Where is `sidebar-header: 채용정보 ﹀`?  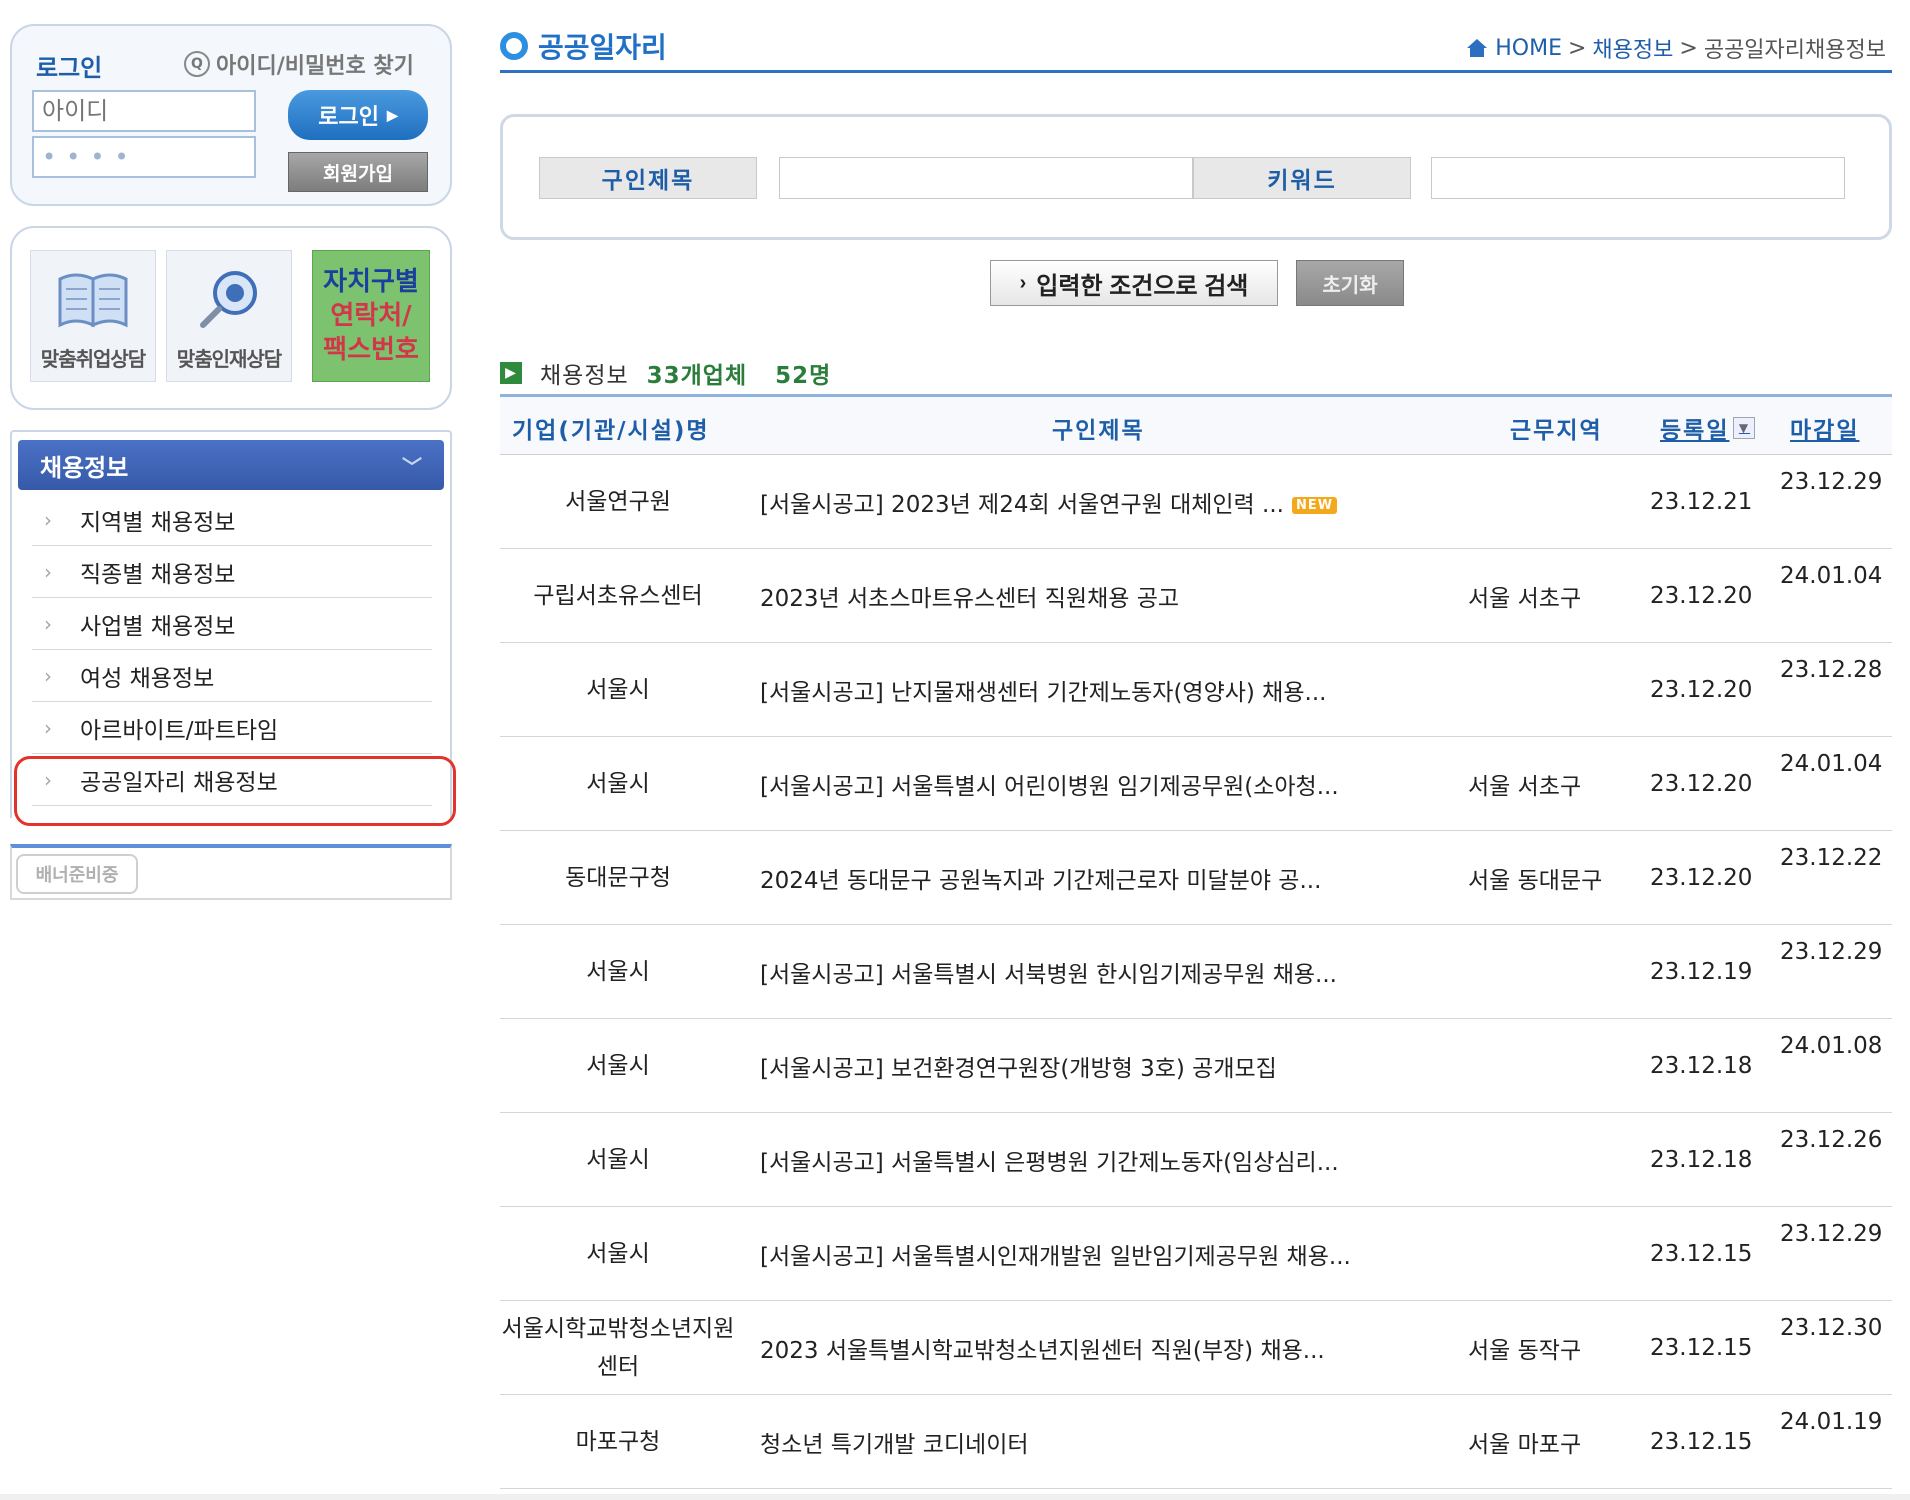
sidebar-header: 채용정보 ﹀ is located at coordinates (231, 465).